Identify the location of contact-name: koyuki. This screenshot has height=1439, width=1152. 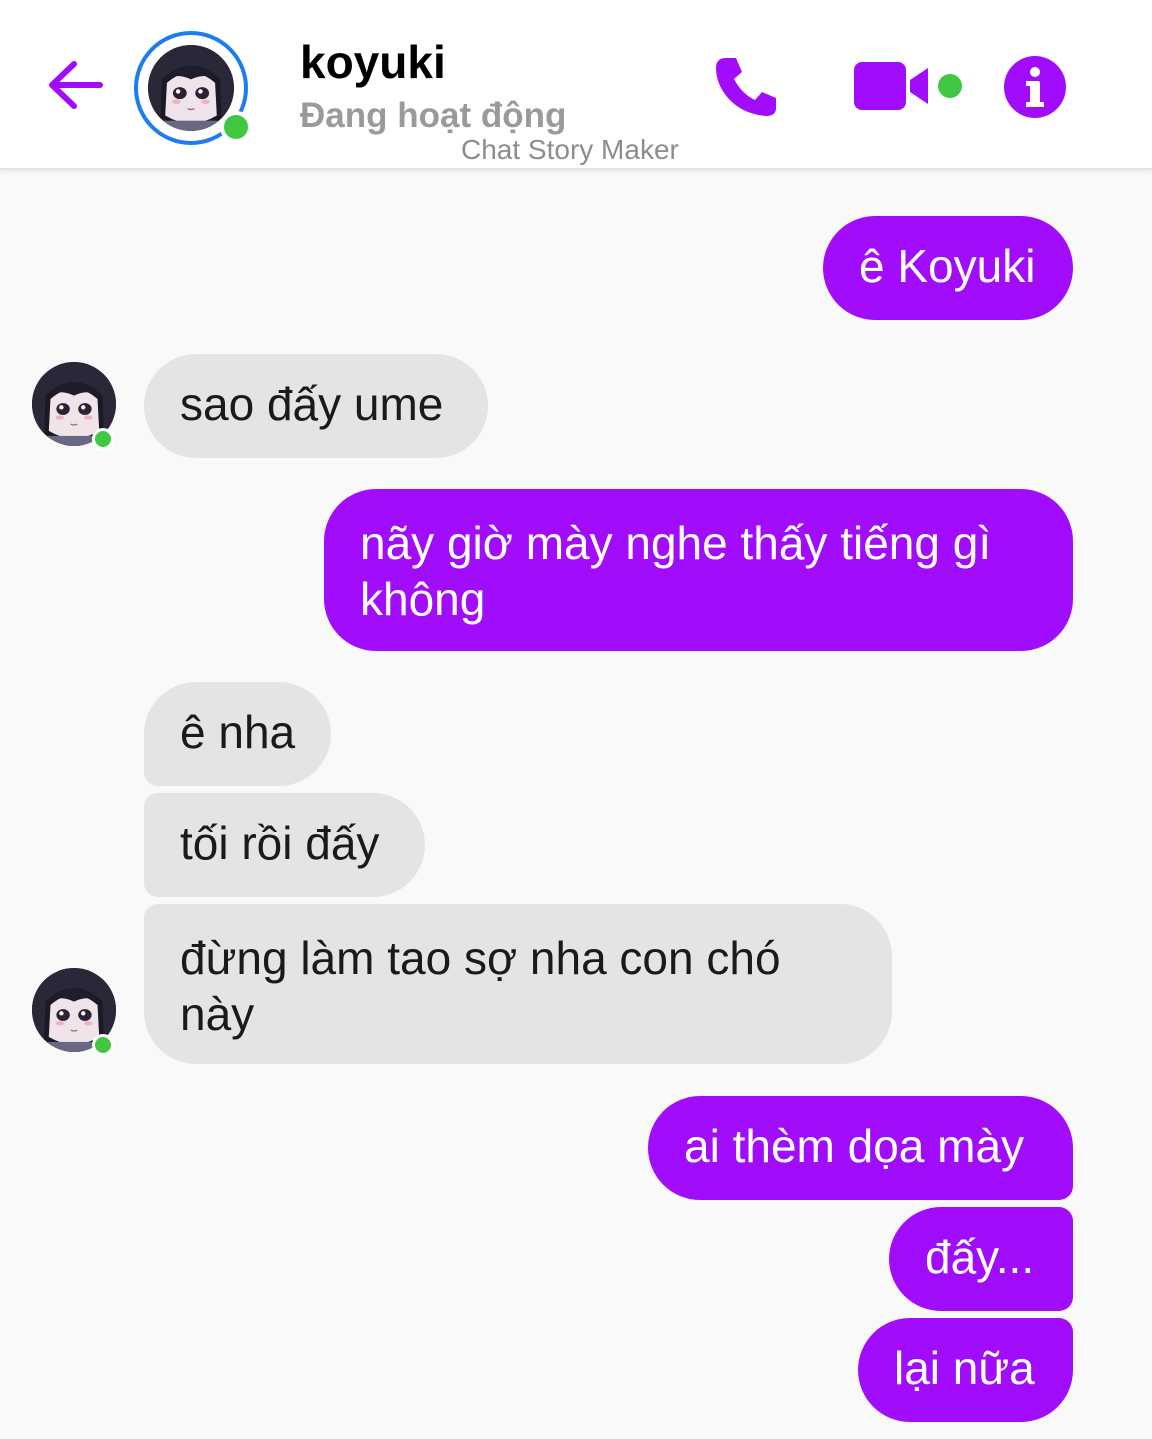
(373, 62).